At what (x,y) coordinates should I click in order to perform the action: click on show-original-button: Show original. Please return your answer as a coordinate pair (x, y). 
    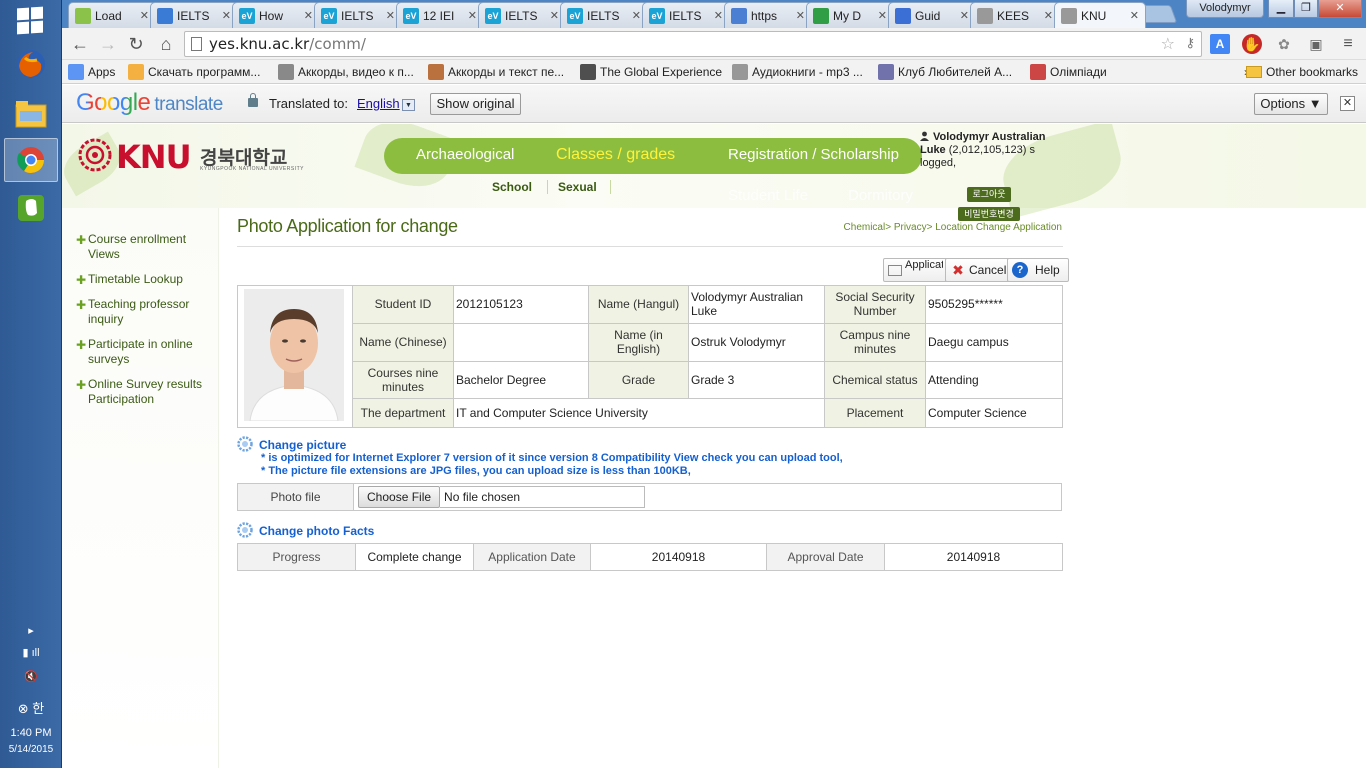
    Looking at the image, I should click on (475, 104).